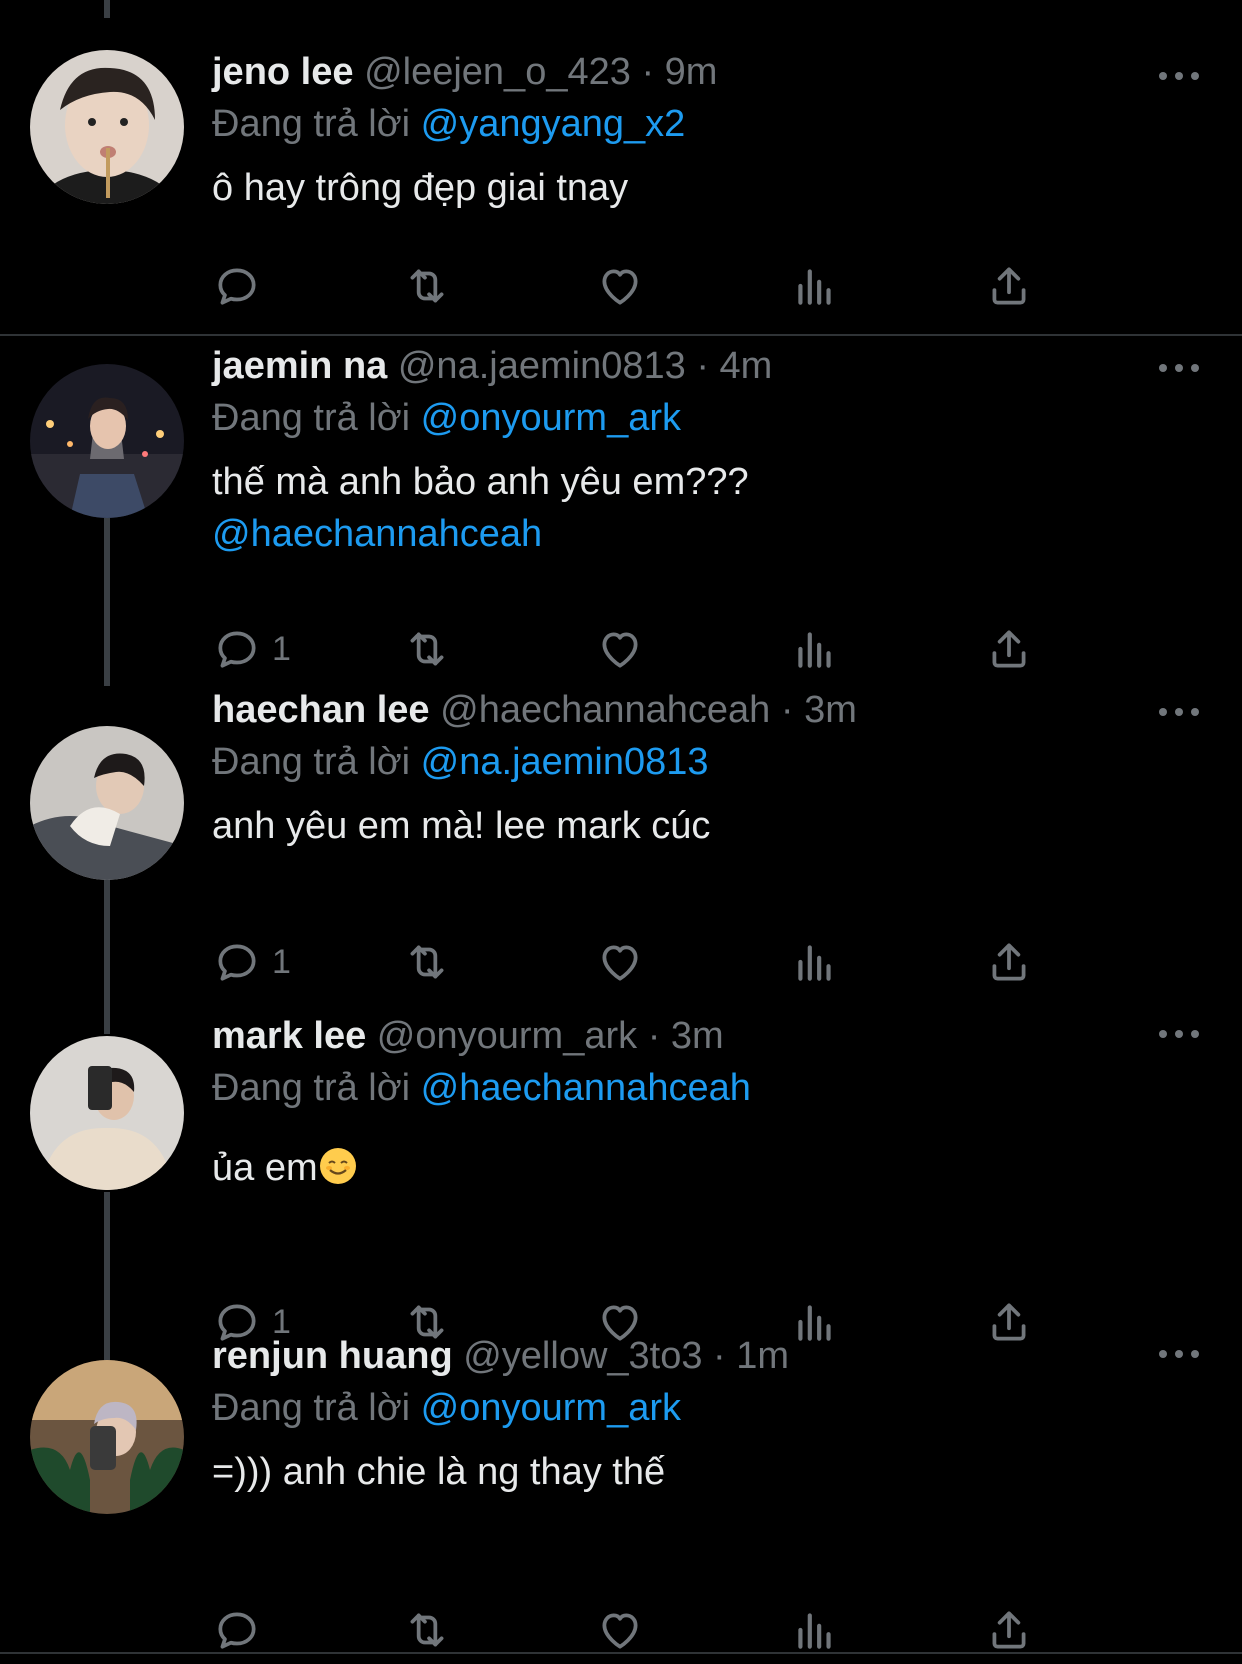 The width and height of the screenshot is (1242, 1664). Describe the element at coordinates (565, 762) in the screenshot. I see `reply-mention-link: @na.jaemin0813` at that location.